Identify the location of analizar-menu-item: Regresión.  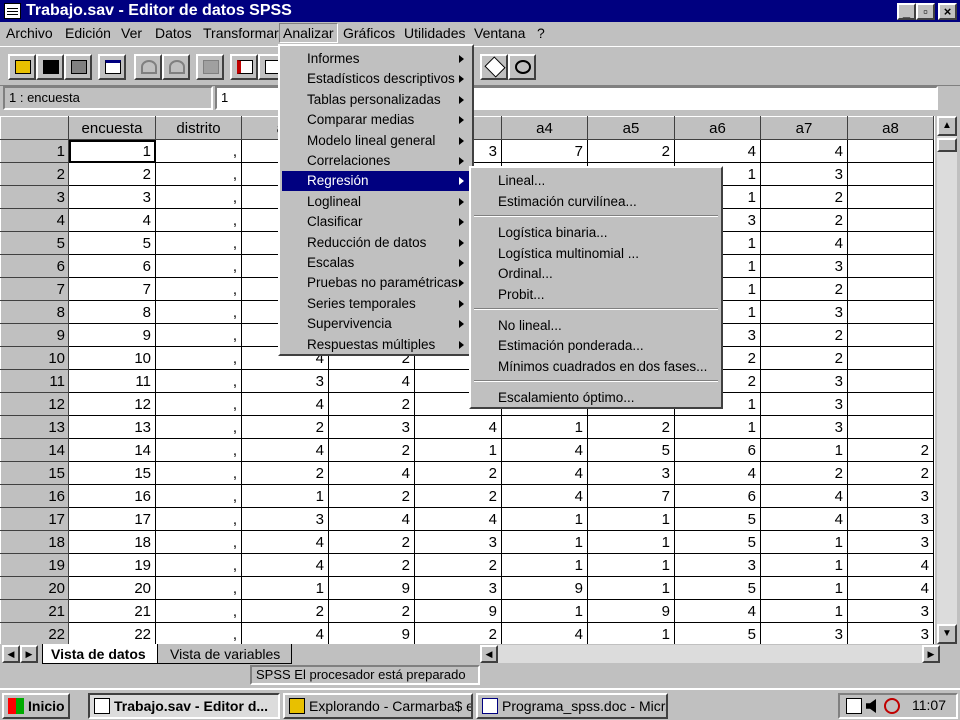
(376, 181).